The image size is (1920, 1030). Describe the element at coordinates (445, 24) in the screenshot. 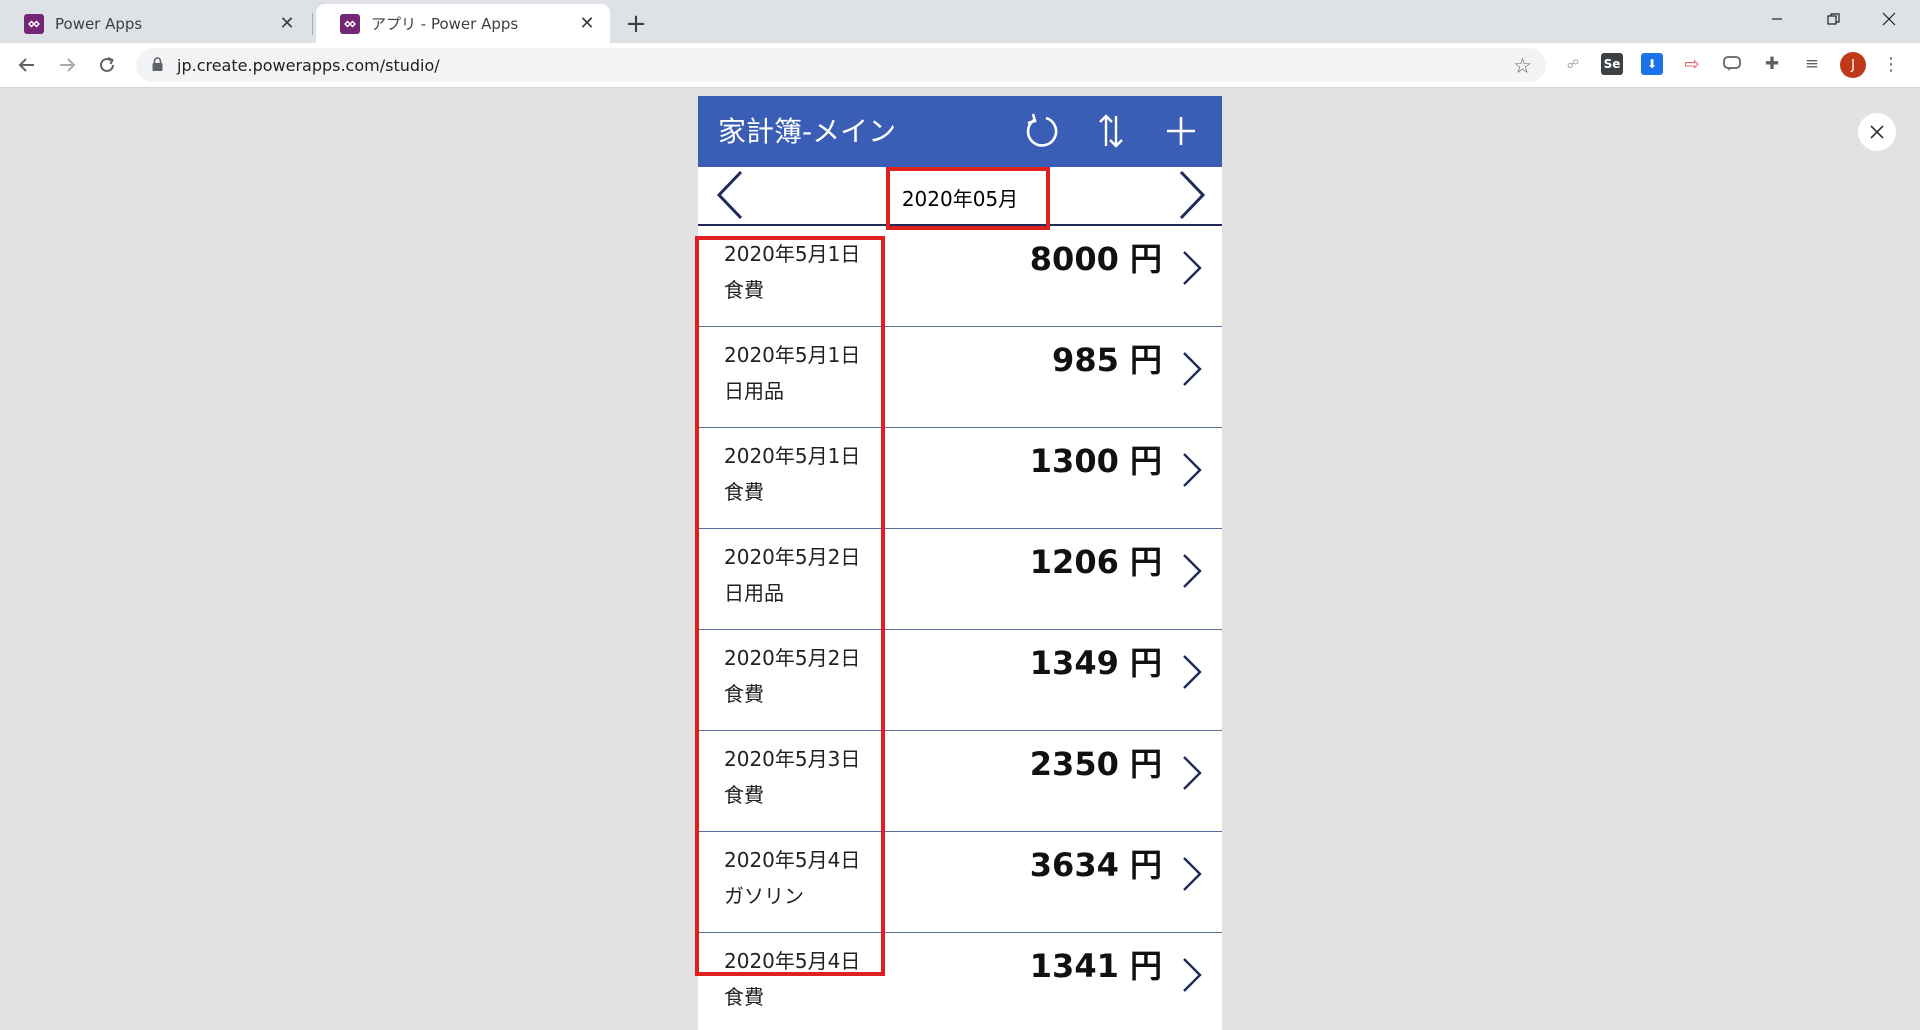

I see `tab-title: アプリ - Power Apps` at that location.